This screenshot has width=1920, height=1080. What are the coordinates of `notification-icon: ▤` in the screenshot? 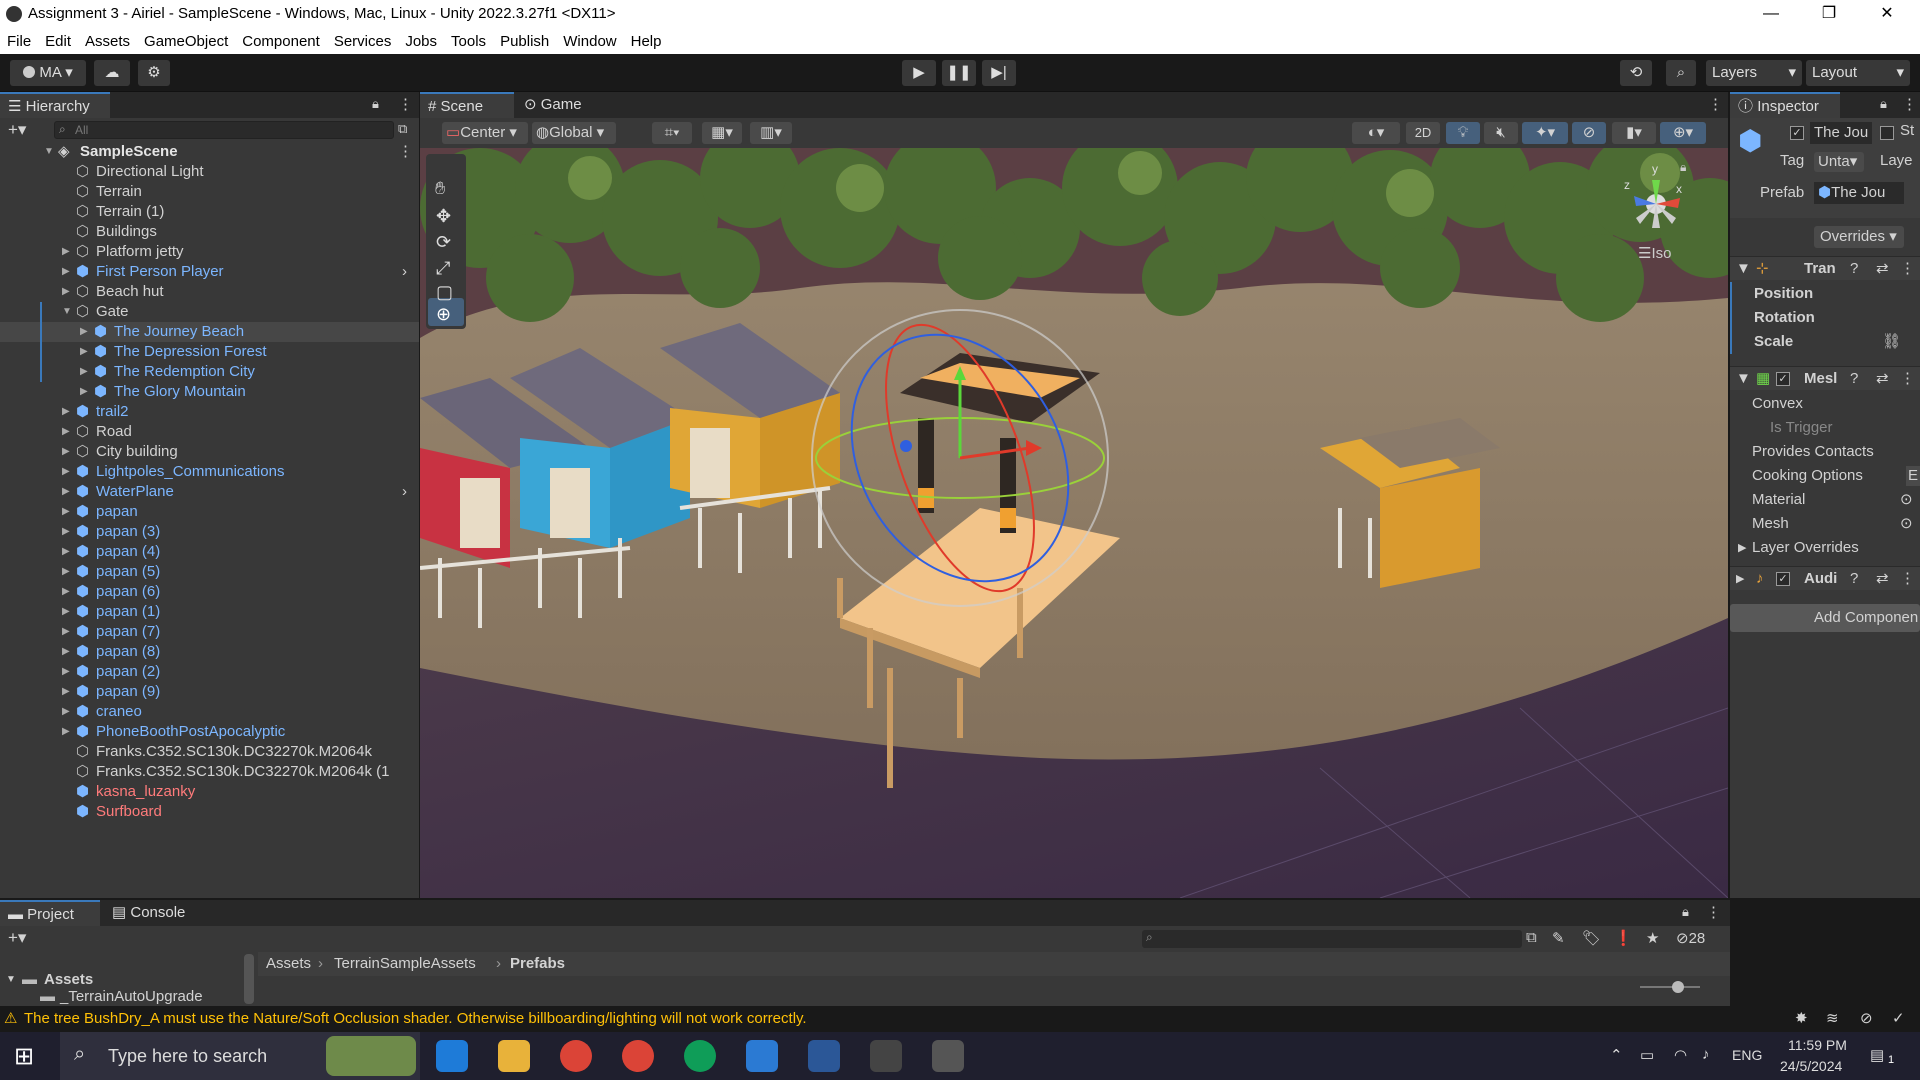 It's located at (1877, 1055).